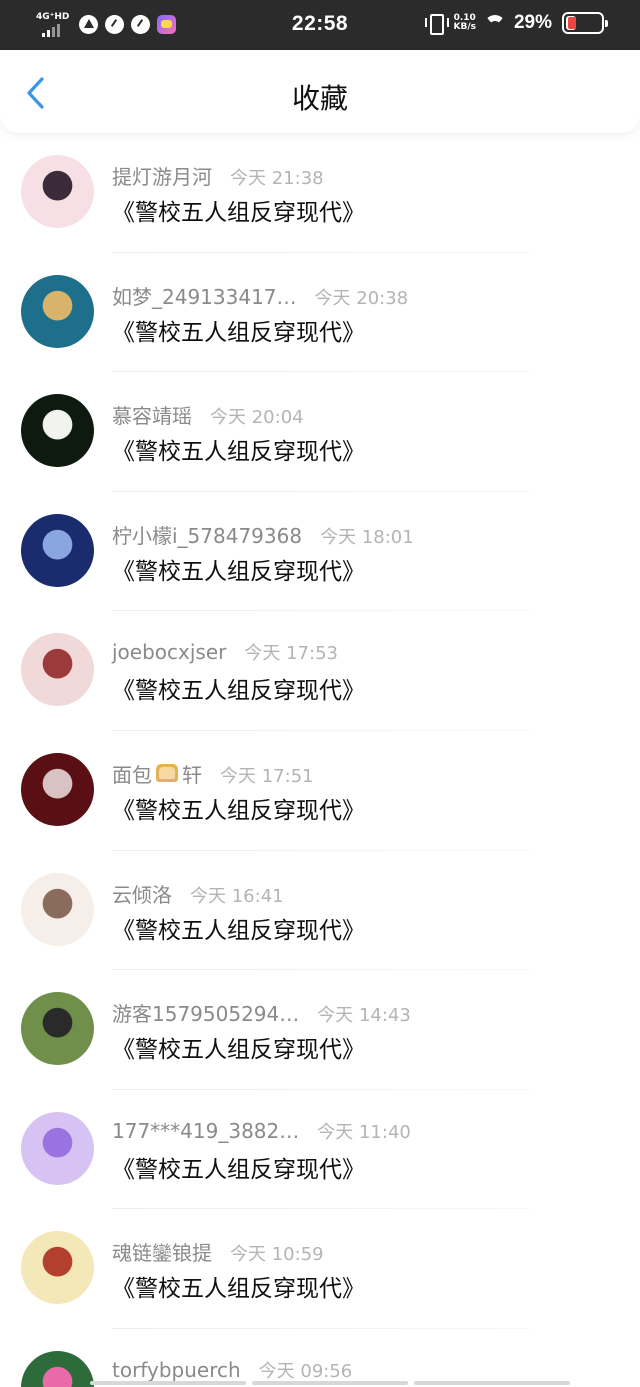 The width and height of the screenshot is (640, 1387). Describe the element at coordinates (572, 23) in the screenshot. I see `battery-saver-icon` at that location.